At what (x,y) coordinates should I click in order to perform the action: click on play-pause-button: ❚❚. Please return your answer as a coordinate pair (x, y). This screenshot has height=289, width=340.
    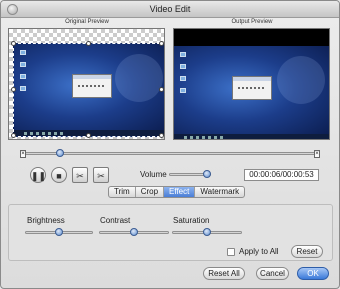
    Looking at the image, I should click on (38, 175).